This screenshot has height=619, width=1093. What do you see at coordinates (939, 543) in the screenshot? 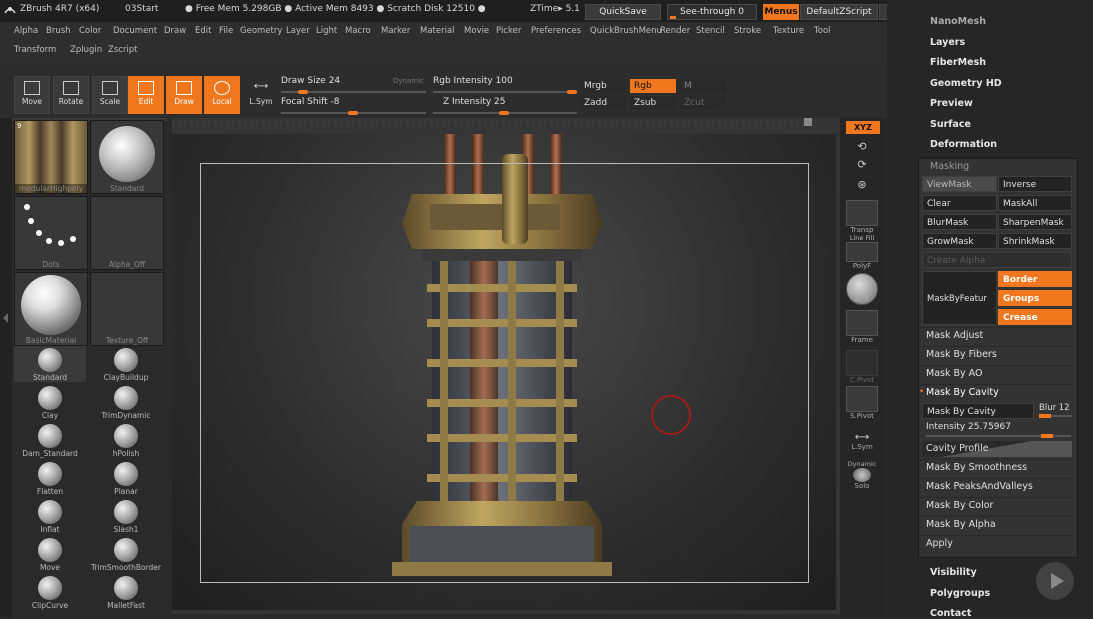
I see `apply-button: Apply` at bounding box center [939, 543].